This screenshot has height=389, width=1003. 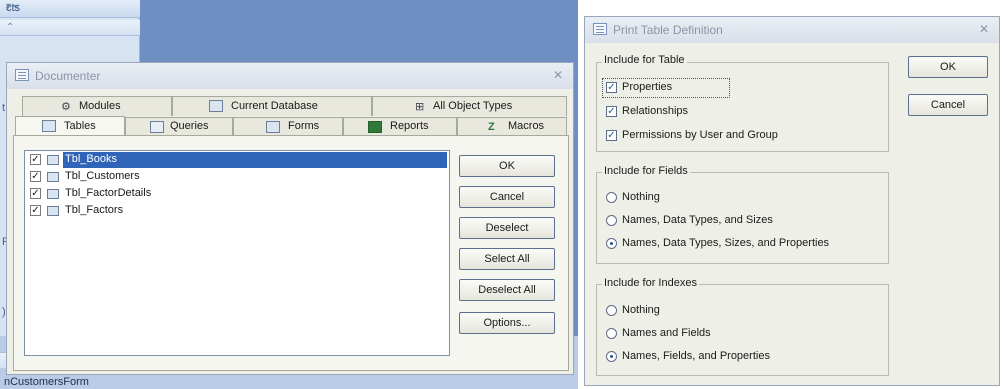 I want to click on relationships-checkbox: ✓, so click(x=611, y=111).